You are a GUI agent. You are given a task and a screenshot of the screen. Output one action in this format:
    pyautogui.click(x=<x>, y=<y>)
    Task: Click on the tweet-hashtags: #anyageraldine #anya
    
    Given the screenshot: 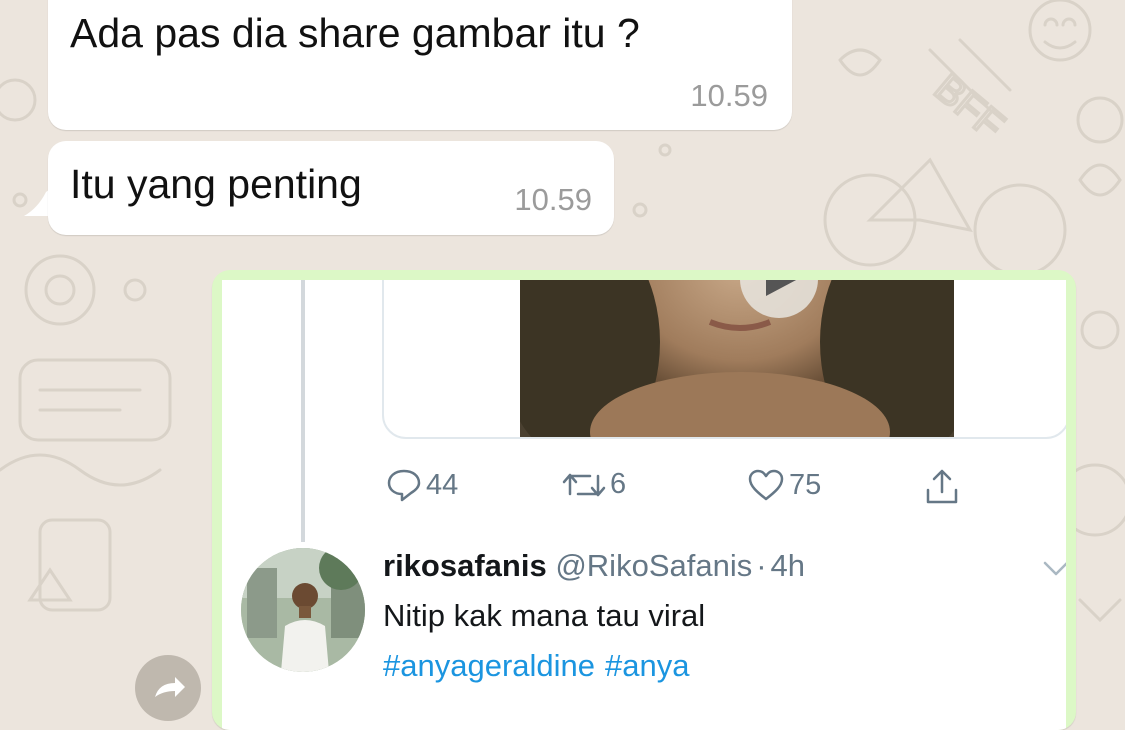 What is the action you would take?
    pyautogui.click(x=541, y=666)
    